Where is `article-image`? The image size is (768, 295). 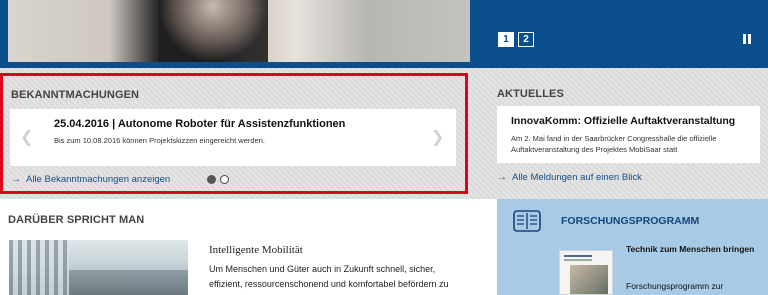 article-image is located at coordinates (98, 267).